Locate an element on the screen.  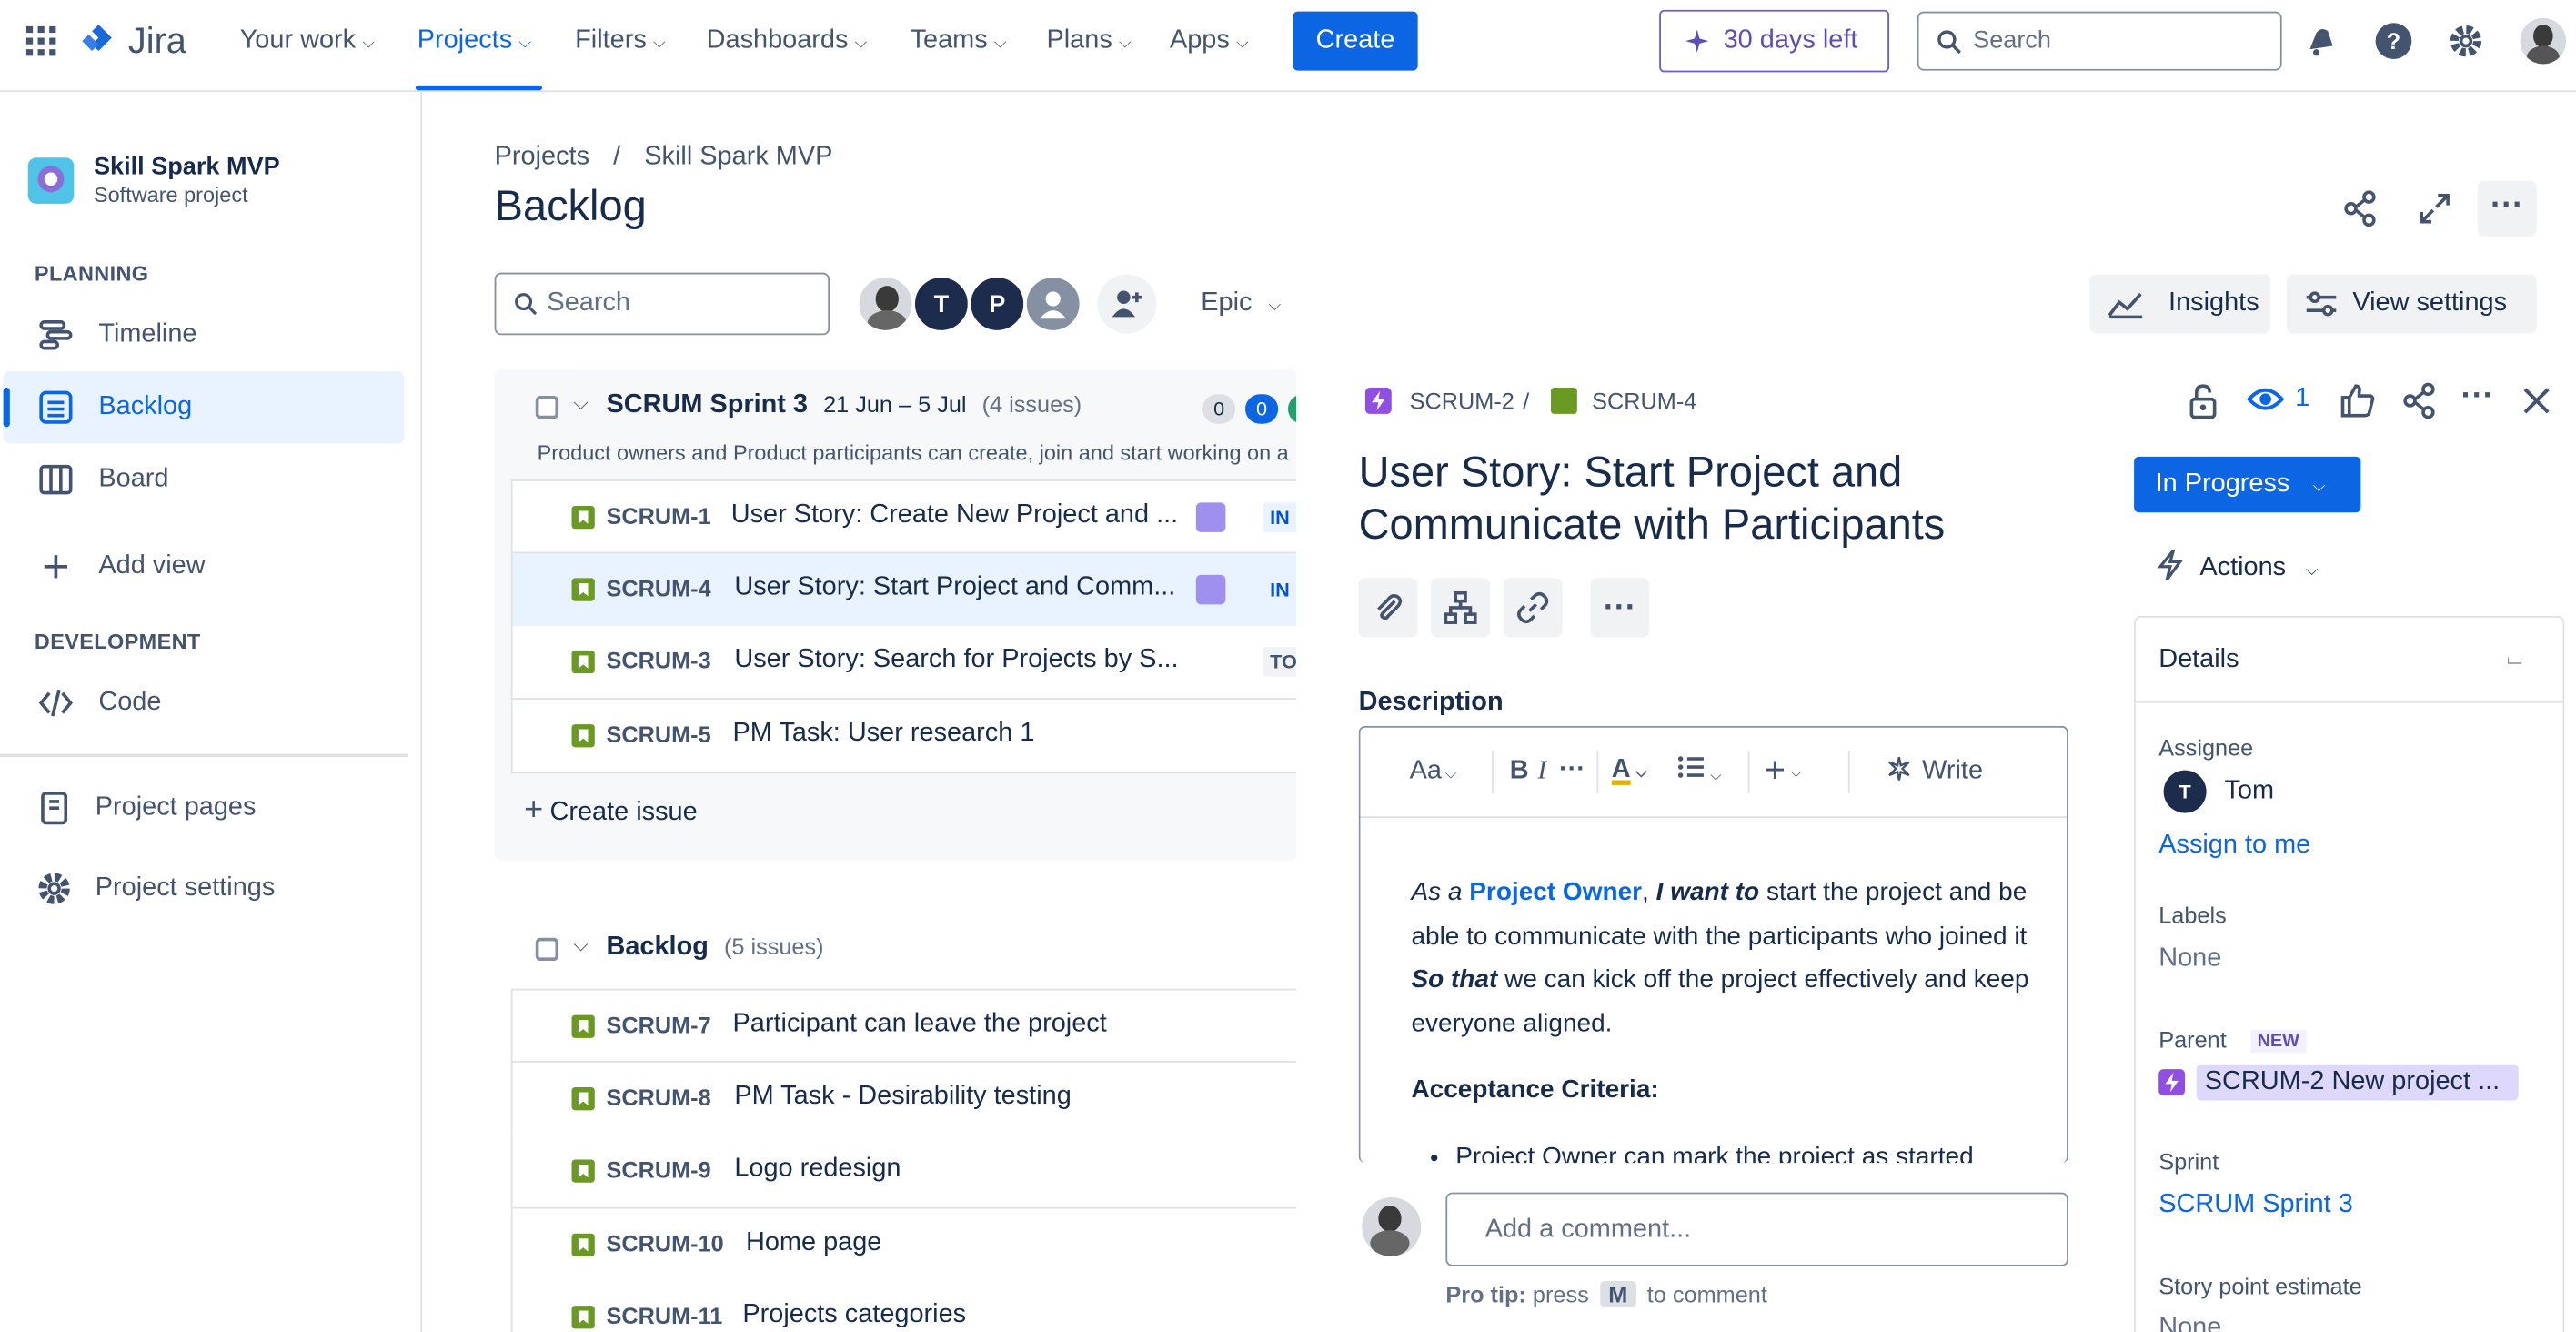
details-header: Details ⌴ is located at coordinates (2349, 661).